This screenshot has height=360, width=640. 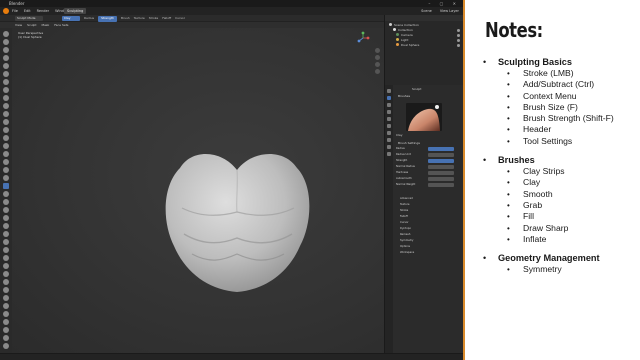 I want to click on menu-render: Render, so click(x=43, y=11).